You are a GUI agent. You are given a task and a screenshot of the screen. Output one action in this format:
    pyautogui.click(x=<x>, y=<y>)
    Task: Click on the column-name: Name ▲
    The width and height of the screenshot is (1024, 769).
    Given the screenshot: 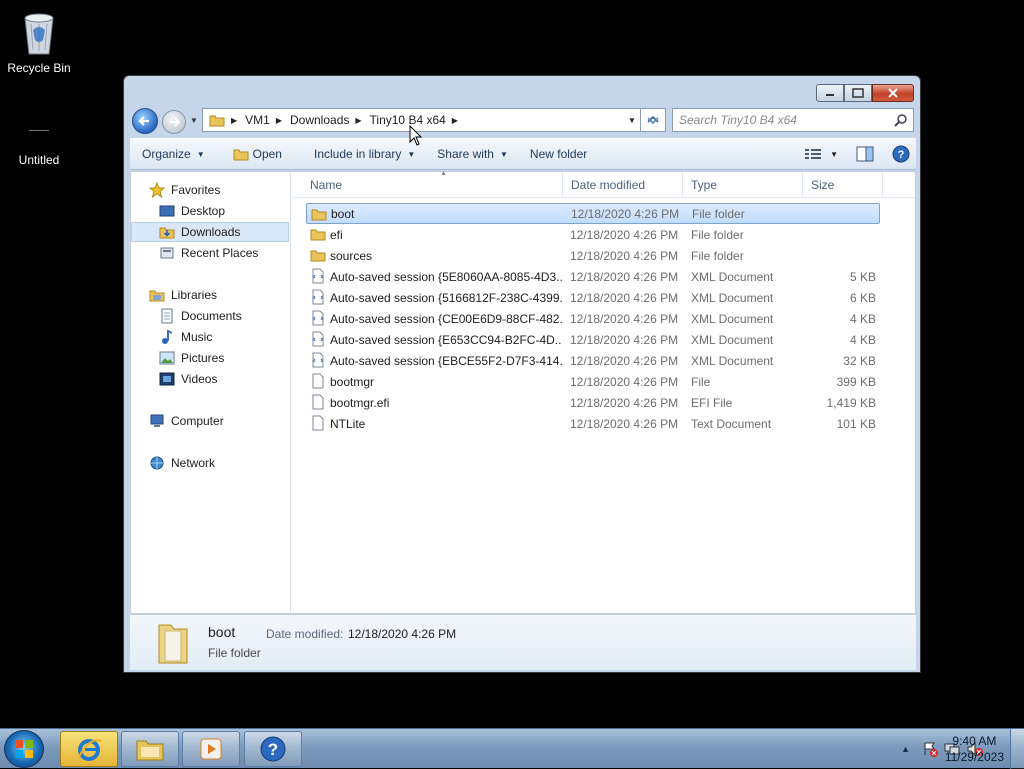 What is the action you would take?
    pyautogui.click(x=432, y=184)
    